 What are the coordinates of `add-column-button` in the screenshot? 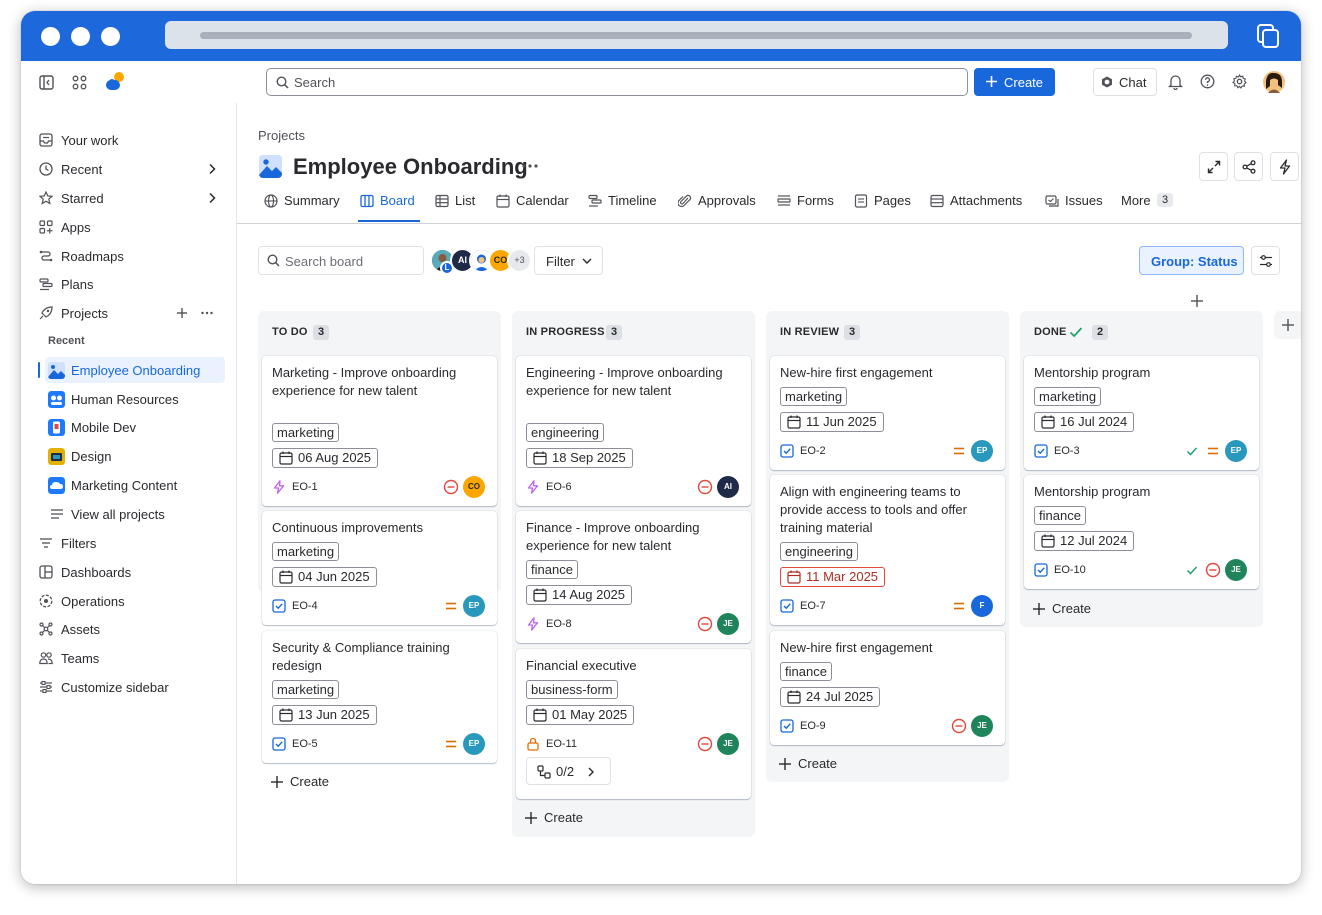 It's located at (1287, 325).